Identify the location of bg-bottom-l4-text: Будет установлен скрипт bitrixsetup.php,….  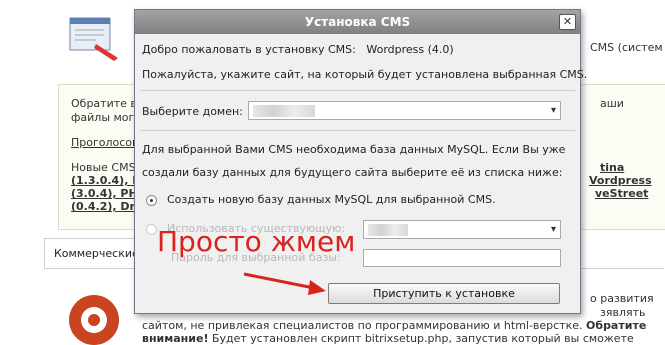
(422, 338).